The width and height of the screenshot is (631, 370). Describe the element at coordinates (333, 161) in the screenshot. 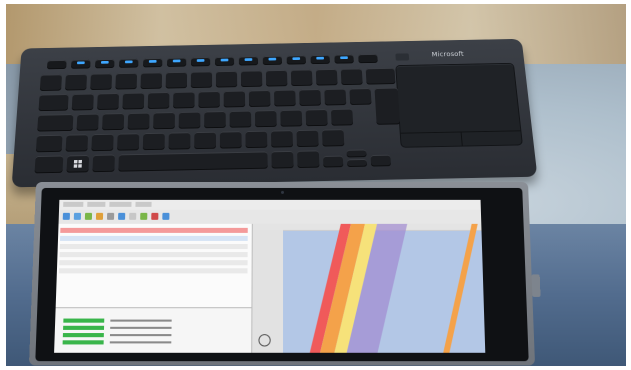

I see `arrow-left-key` at that location.